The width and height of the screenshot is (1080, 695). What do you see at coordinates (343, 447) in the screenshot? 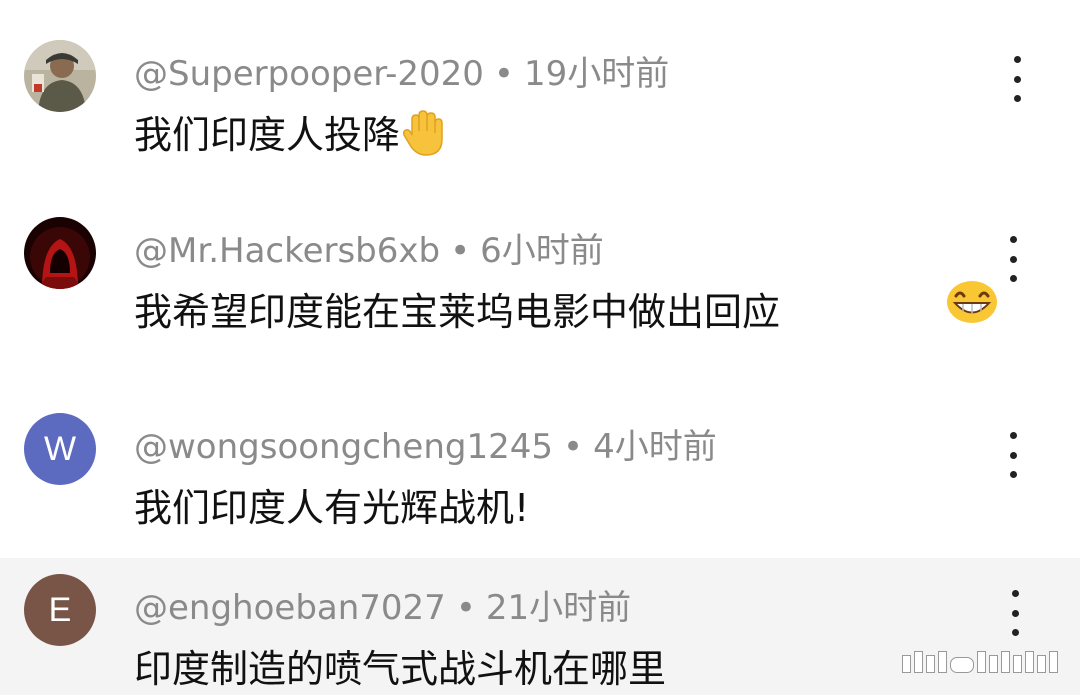
I see `comment-author: @wongsoongcheng1245` at bounding box center [343, 447].